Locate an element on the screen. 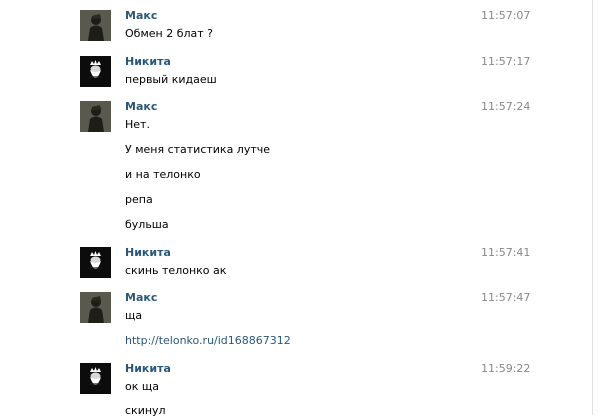 The height and width of the screenshot is (417, 604). message-text: бульша is located at coordinates (147, 224).